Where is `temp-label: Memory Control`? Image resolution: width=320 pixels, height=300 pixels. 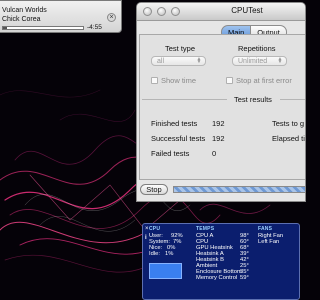
temp-label: Memory Control is located at coordinates (217, 278).